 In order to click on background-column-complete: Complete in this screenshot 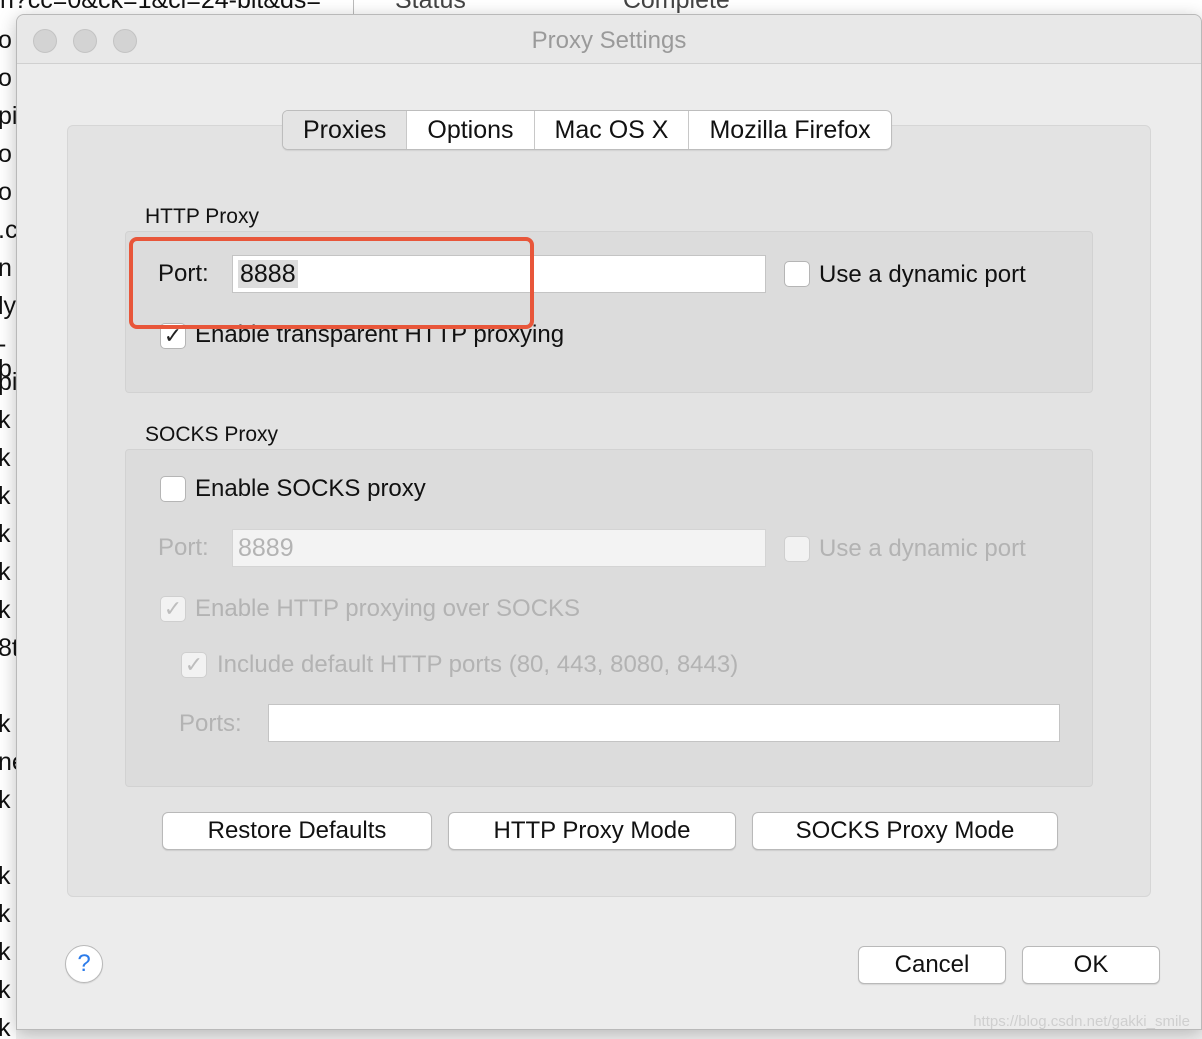, I will do `click(676, 7)`.